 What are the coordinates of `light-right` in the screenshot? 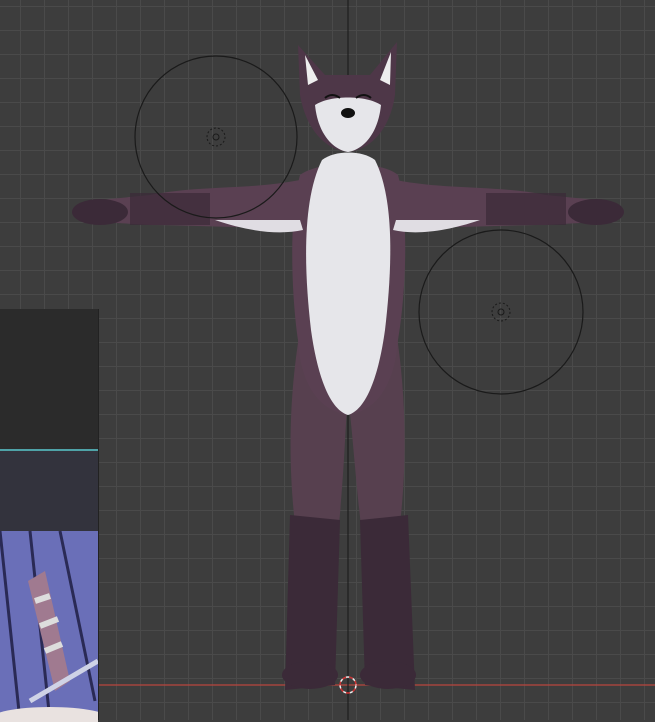 It's located at (501, 312).